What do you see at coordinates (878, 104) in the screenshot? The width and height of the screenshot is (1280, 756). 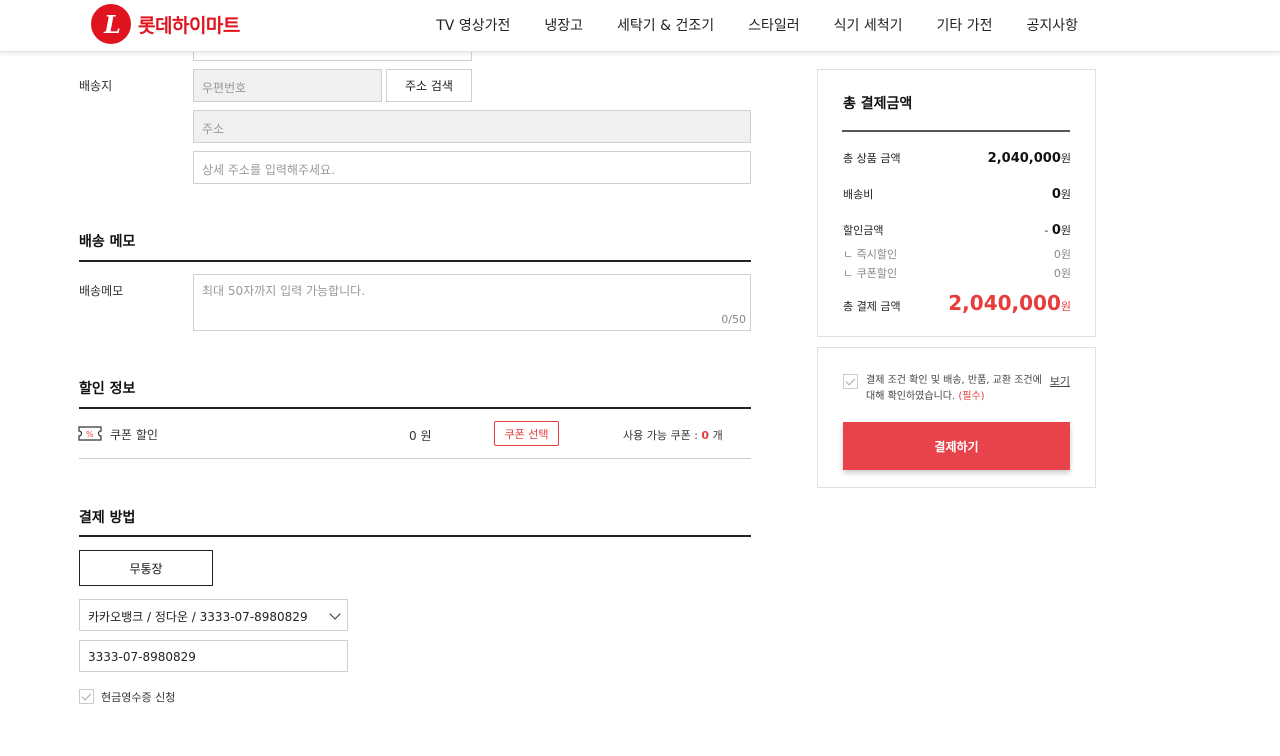 I see `summary-title: 총 결제금액` at bounding box center [878, 104].